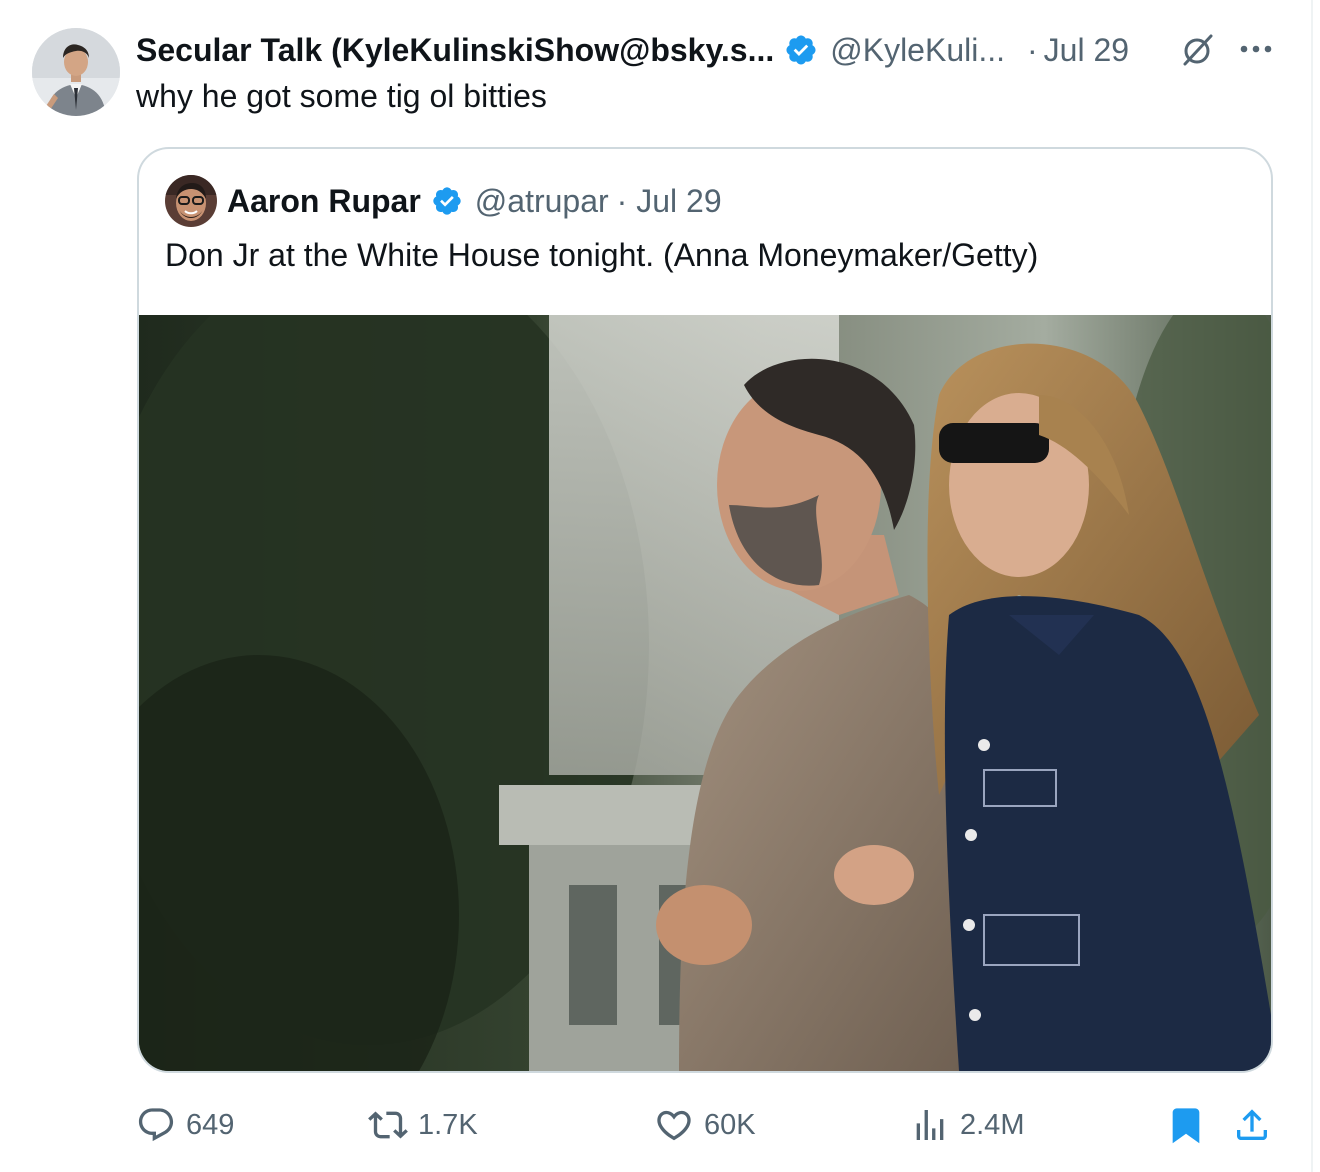 The height and width of the screenshot is (1172, 1320). I want to click on tweet-date: Jul 29, so click(1086, 50).